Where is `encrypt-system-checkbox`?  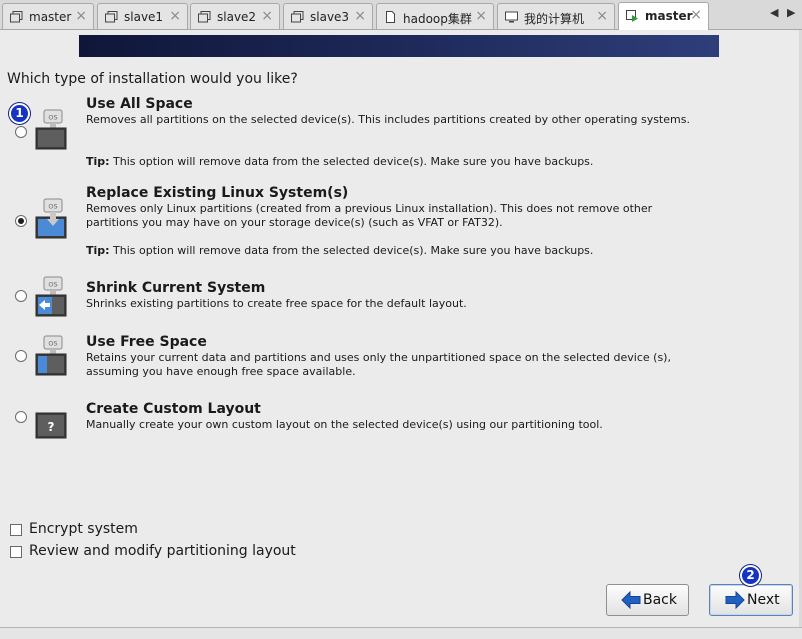 encrypt-system-checkbox is located at coordinates (16, 530).